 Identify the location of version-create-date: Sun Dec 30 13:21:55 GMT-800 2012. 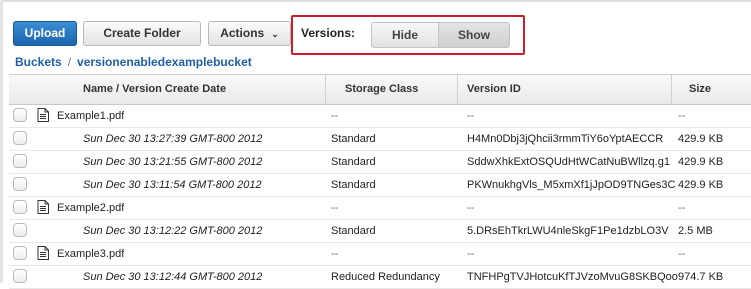
(173, 162).